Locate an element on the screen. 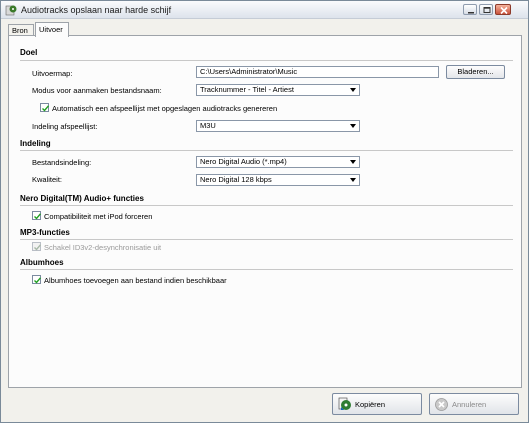  maximize-icon is located at coordinates (487, 10).